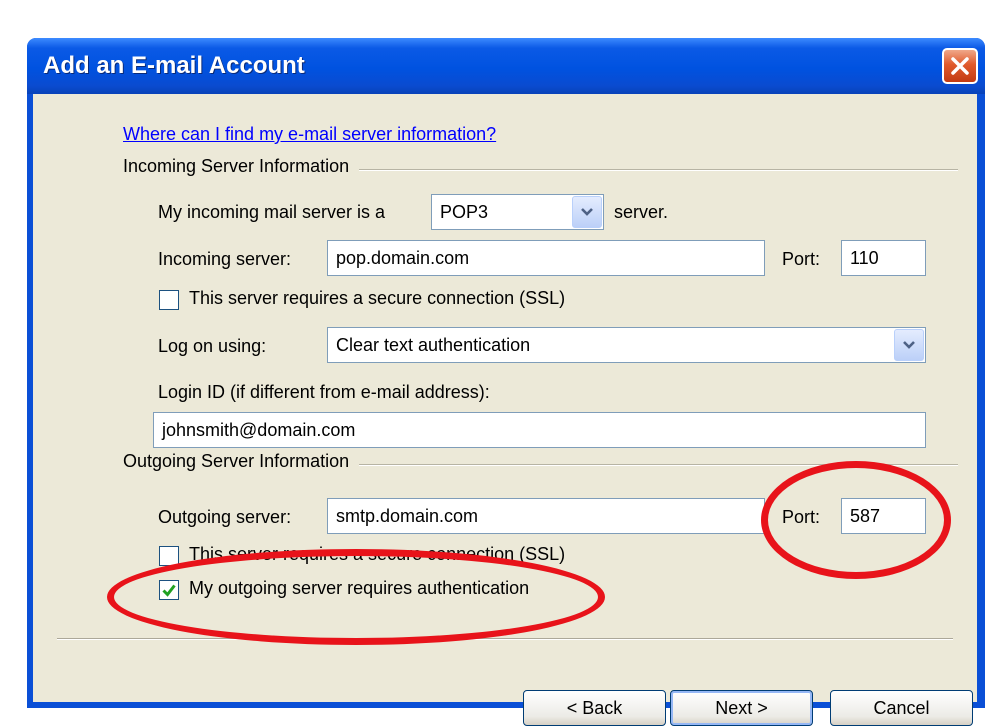  Describe the element at coordinates (464, 212) in the screenshot. I see `server-type-value: POP3` at that location.